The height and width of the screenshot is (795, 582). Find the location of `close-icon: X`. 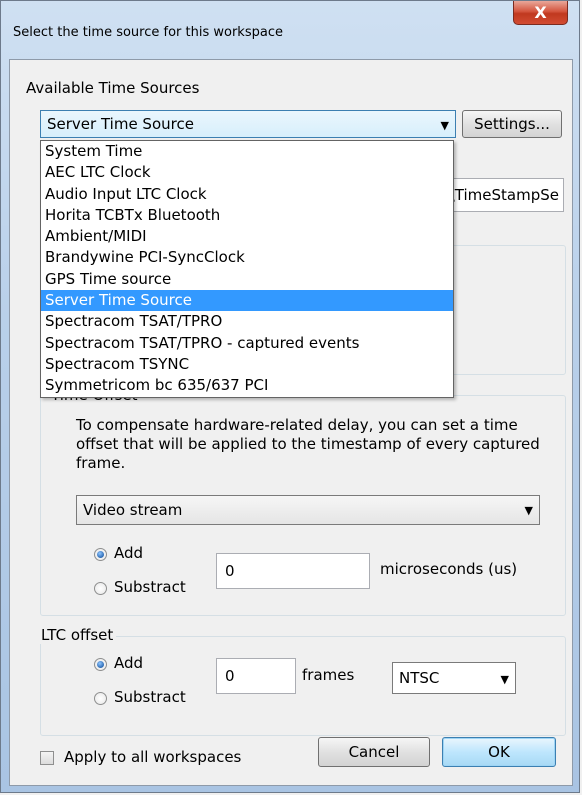

close-icon: X is located at coordinates (540, 12).